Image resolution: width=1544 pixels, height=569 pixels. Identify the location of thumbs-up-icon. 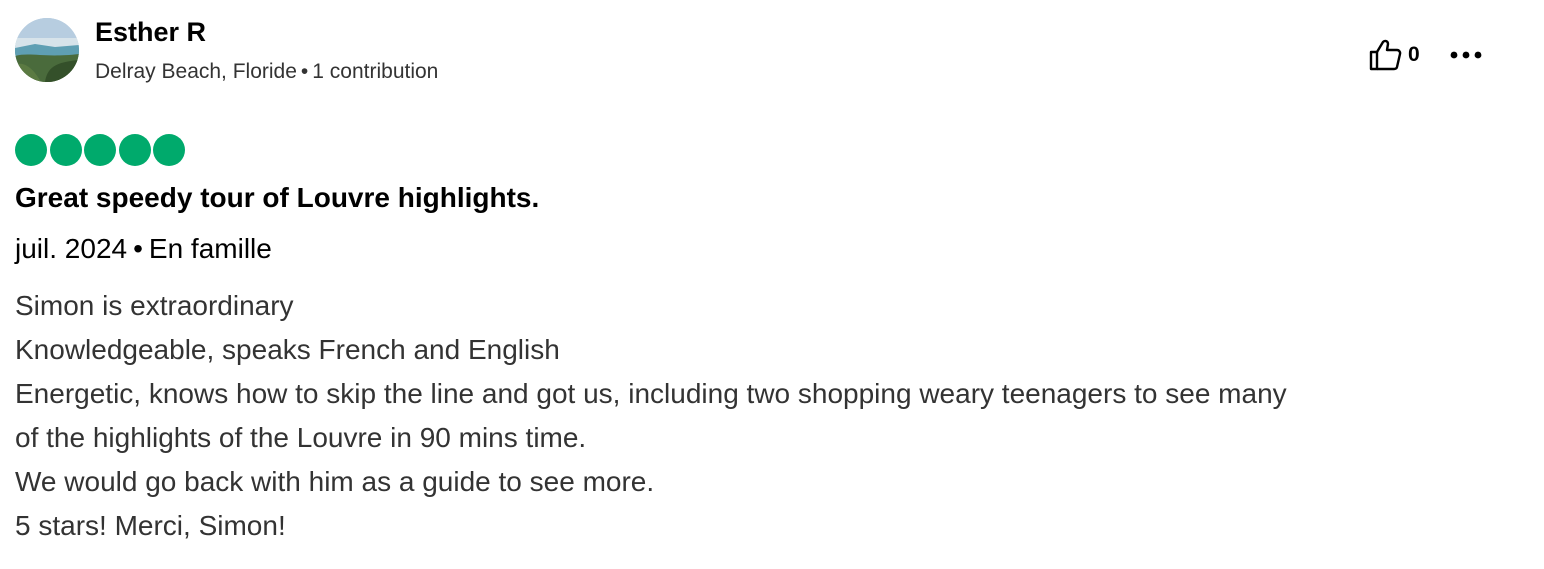
(1385, 55).